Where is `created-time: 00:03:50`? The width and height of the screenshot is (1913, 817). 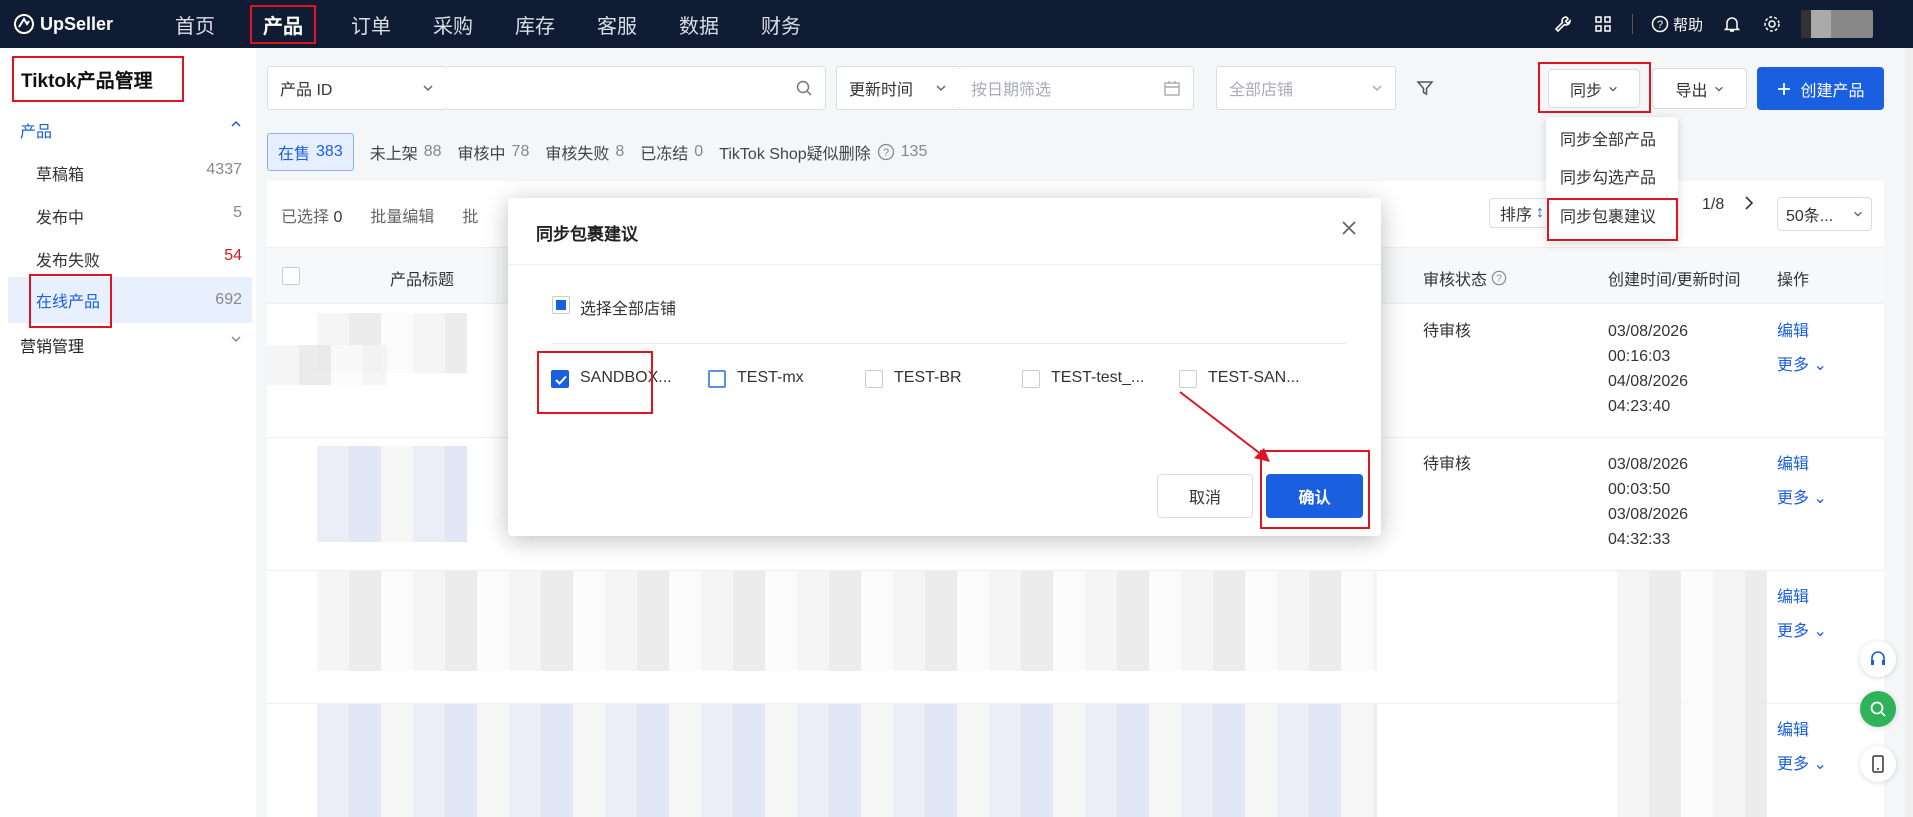
created-time: 00:03:50 is located at coordinates (1639, 489).